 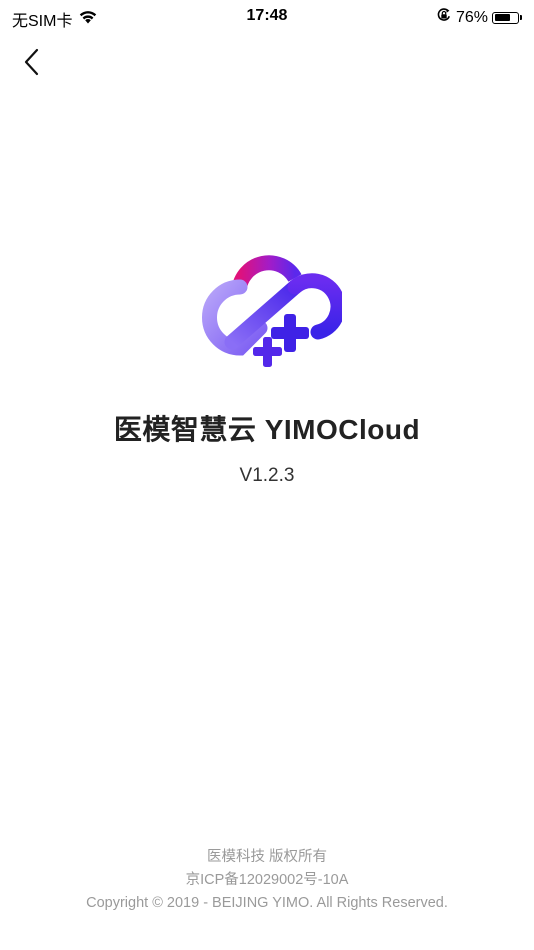 What do you see at coordinates (502, 17) in the screenshot?
I see `battery-fill` at bounding box center [502, 17].